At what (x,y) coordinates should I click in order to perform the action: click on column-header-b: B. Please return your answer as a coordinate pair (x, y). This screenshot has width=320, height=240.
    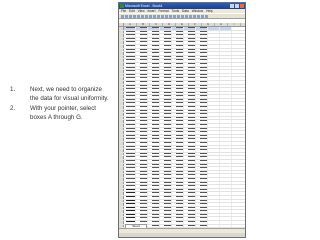
    Looking at the image, I should click on (143, 24).